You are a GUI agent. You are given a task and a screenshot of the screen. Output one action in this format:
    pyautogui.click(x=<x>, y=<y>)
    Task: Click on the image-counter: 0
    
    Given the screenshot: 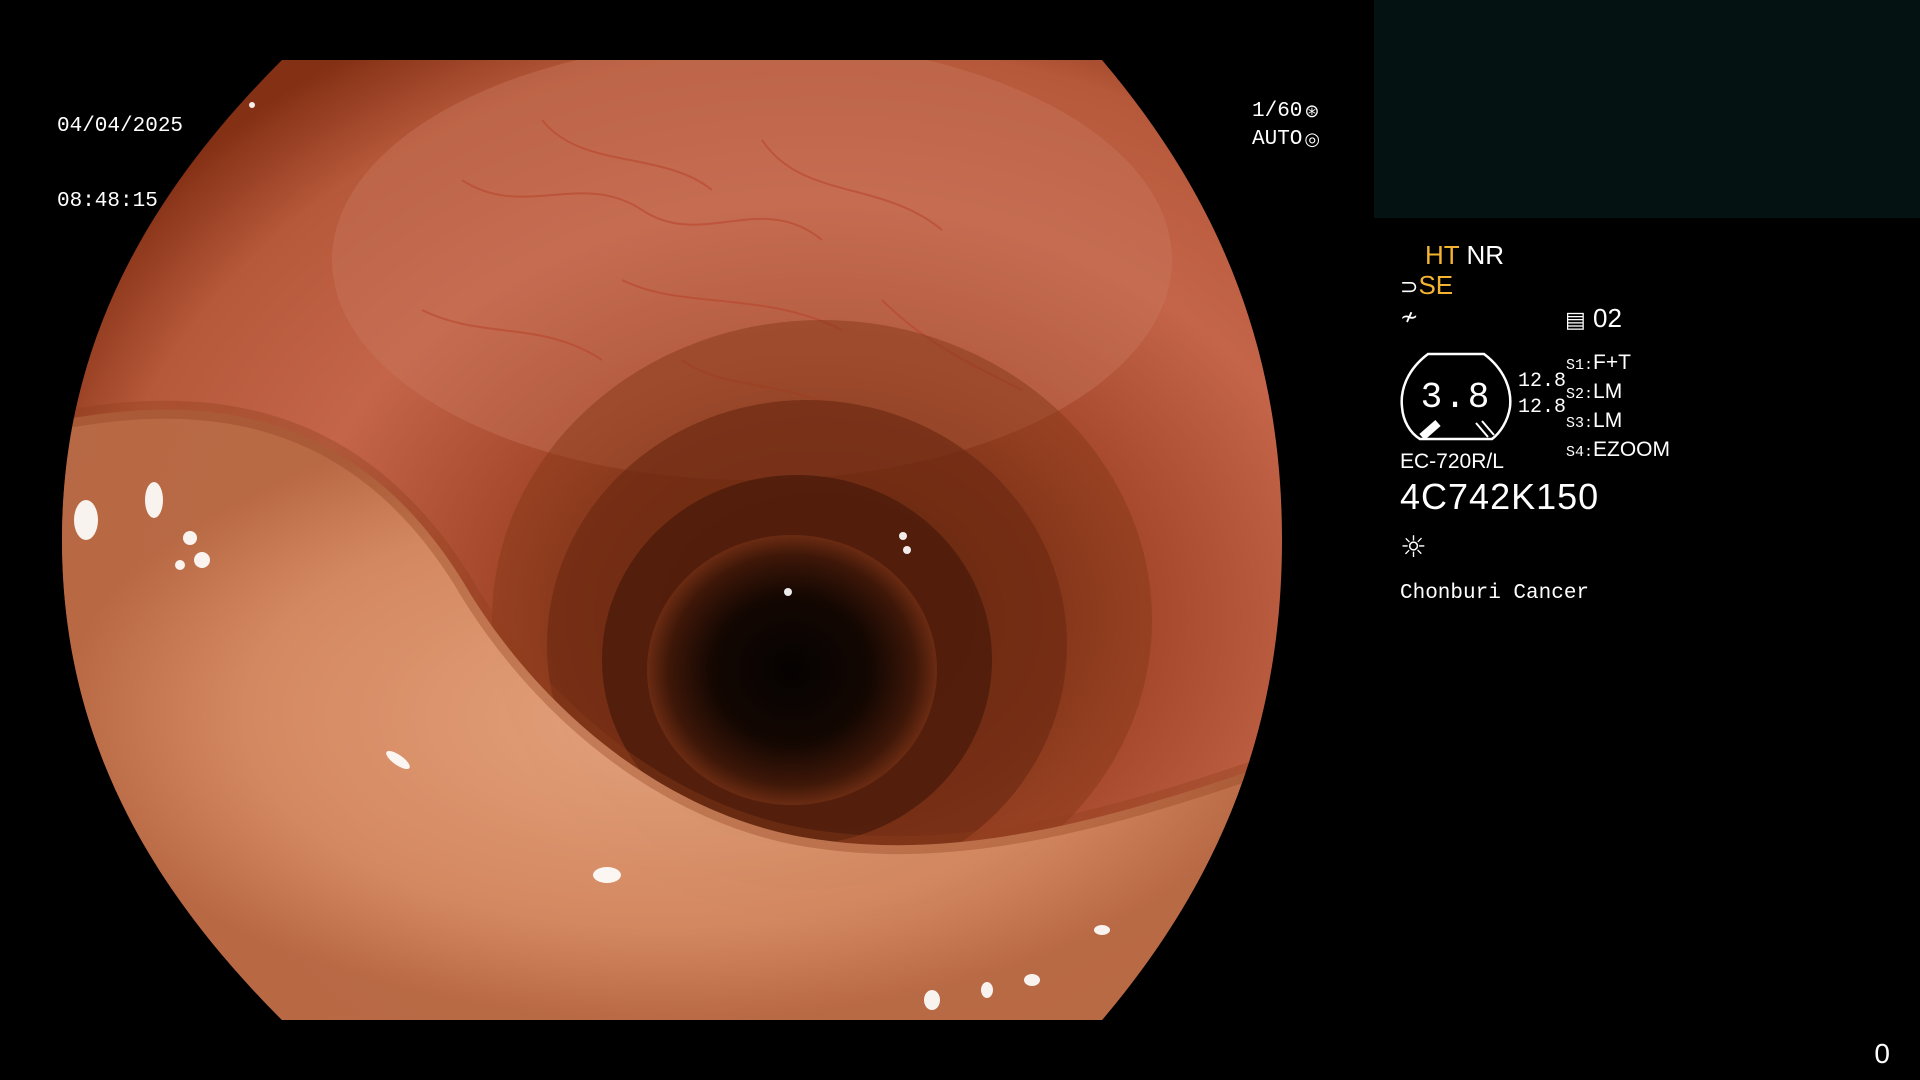 What is the action you would take?
    pyautogui.click(x=1882, y=1053)
    